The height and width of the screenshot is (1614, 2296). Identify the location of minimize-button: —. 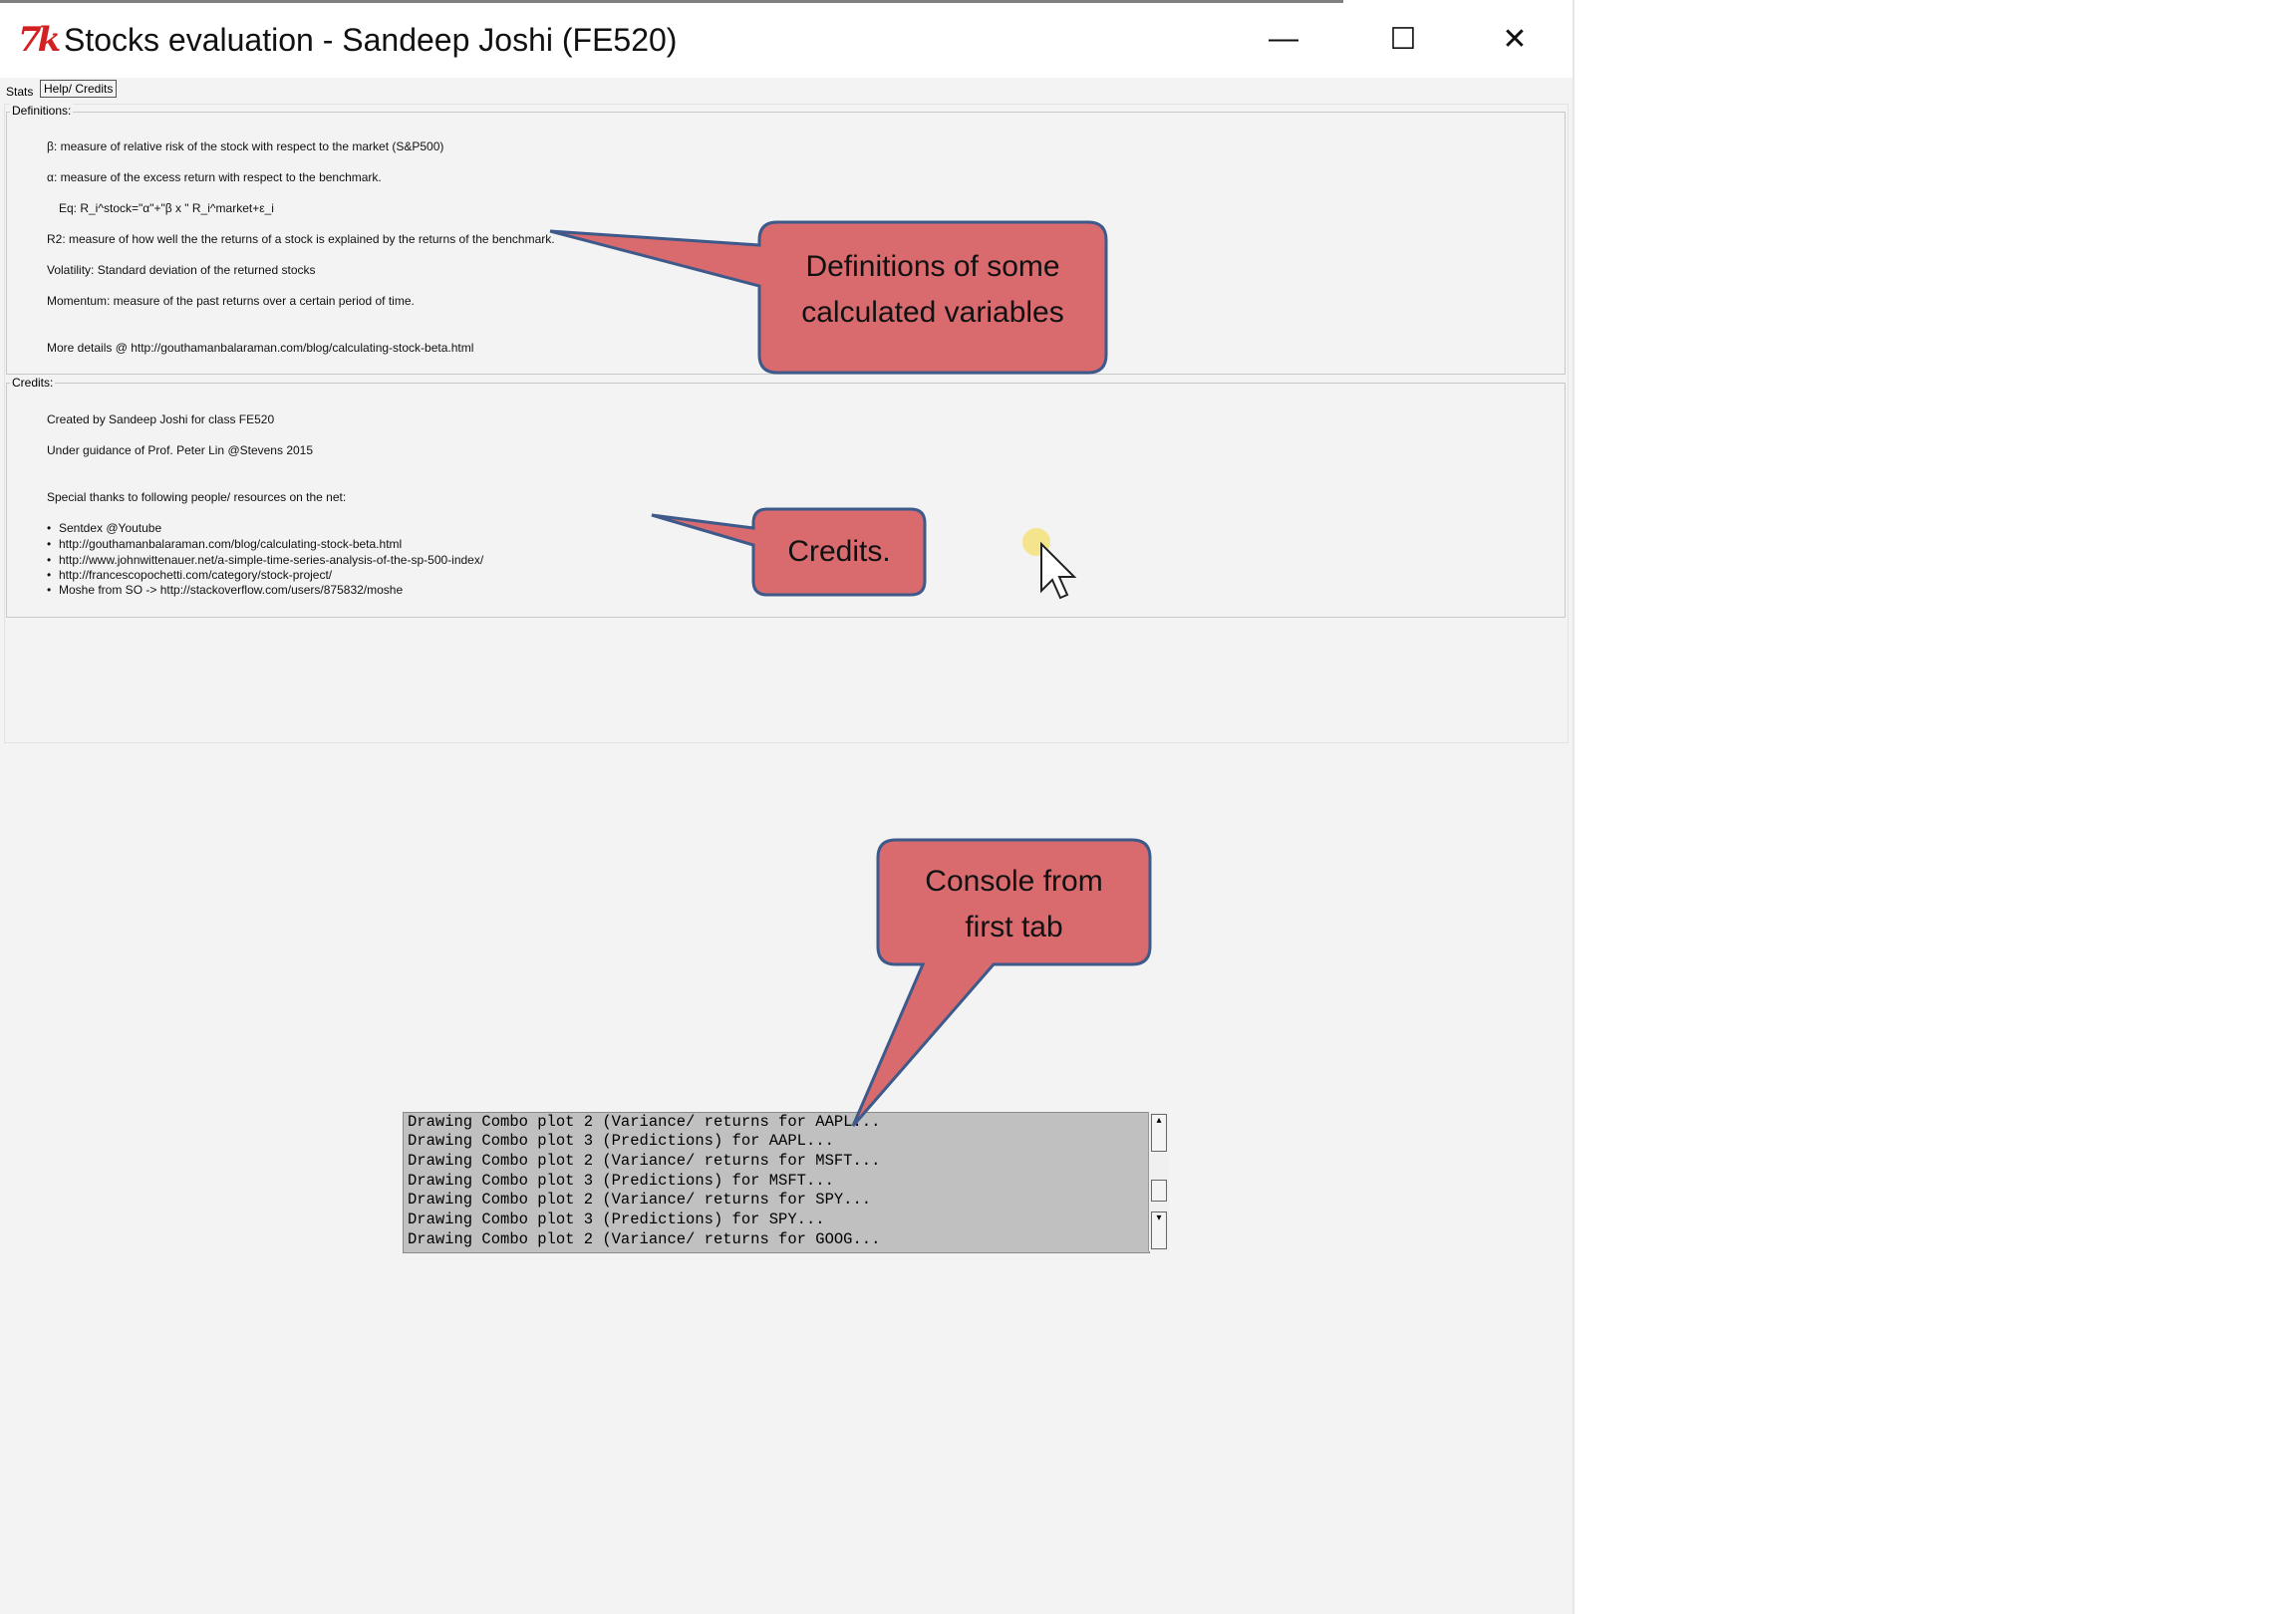
(1283, 39).